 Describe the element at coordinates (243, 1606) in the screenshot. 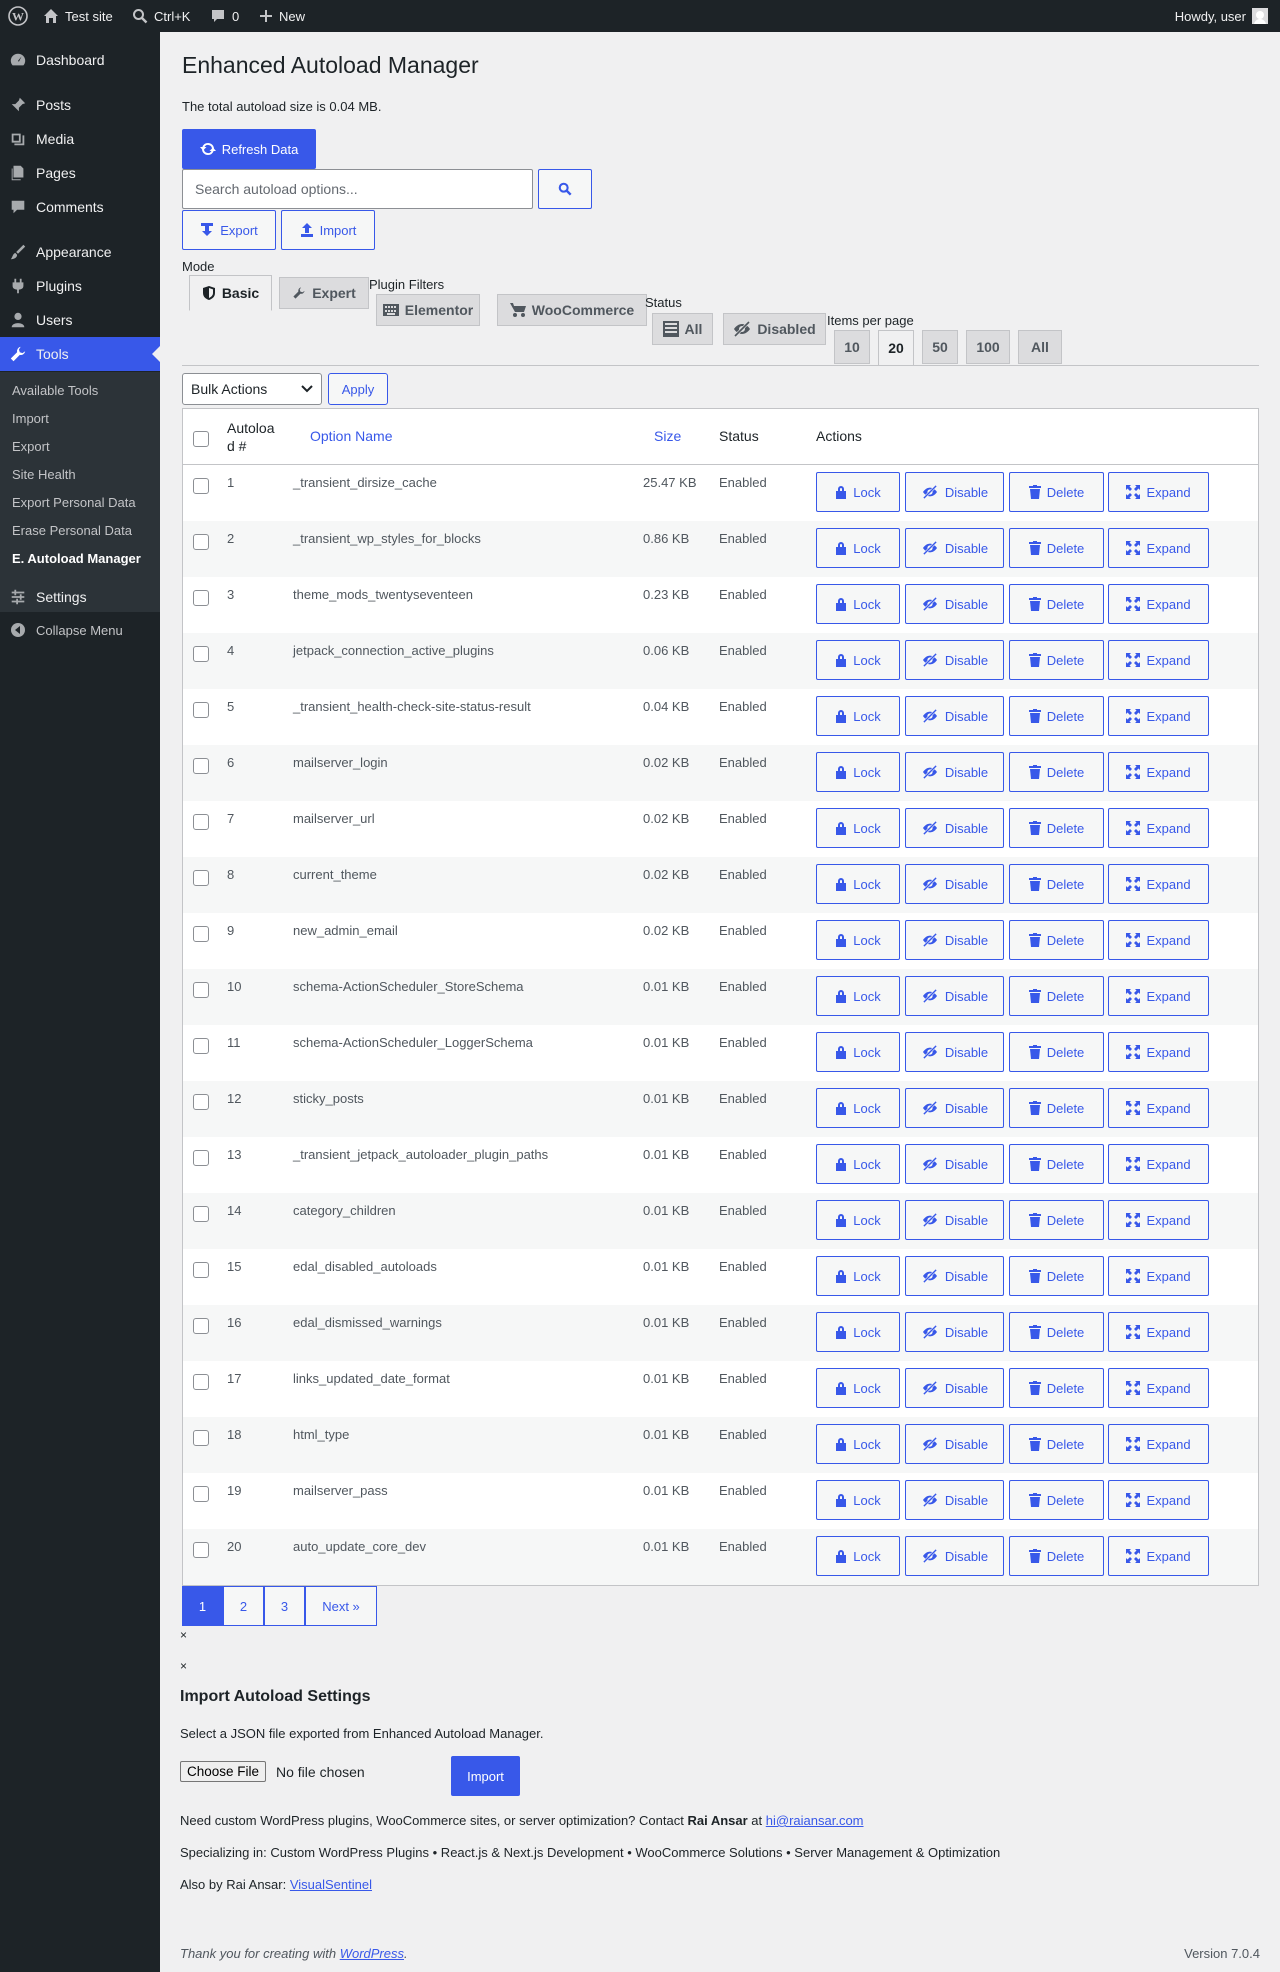

I see `page-button-2: 2` at that location.